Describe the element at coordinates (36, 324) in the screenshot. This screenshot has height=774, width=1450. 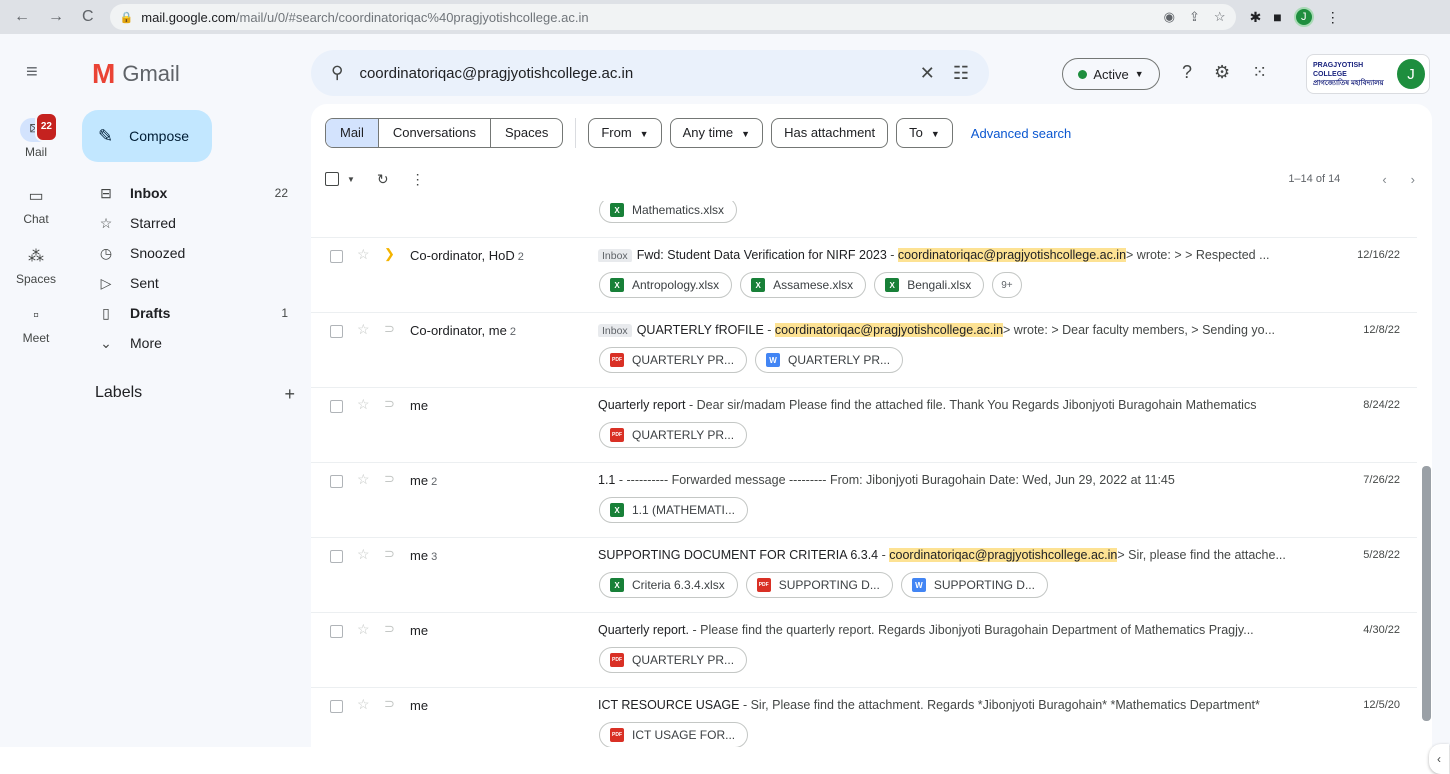
I see `rail-meet: ▫ Meet` at that location.